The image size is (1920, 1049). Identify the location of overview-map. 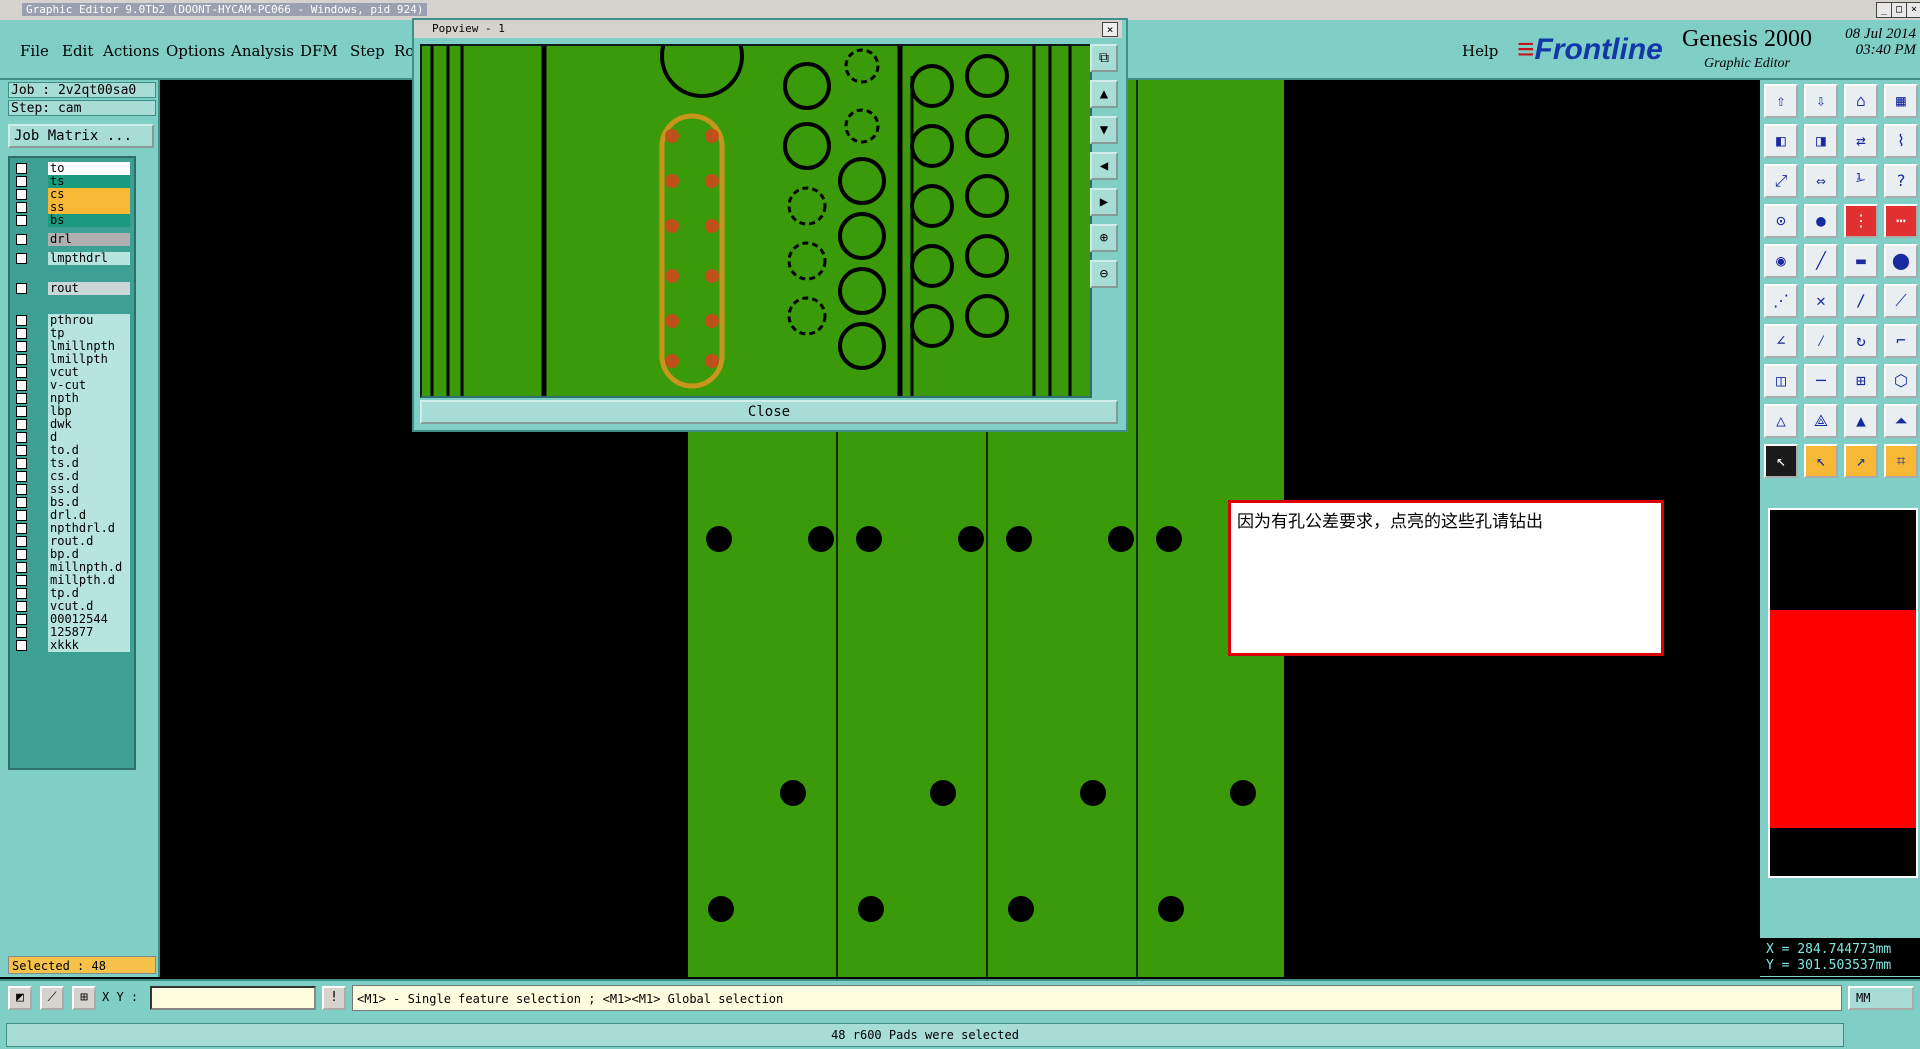
(1843, 693).